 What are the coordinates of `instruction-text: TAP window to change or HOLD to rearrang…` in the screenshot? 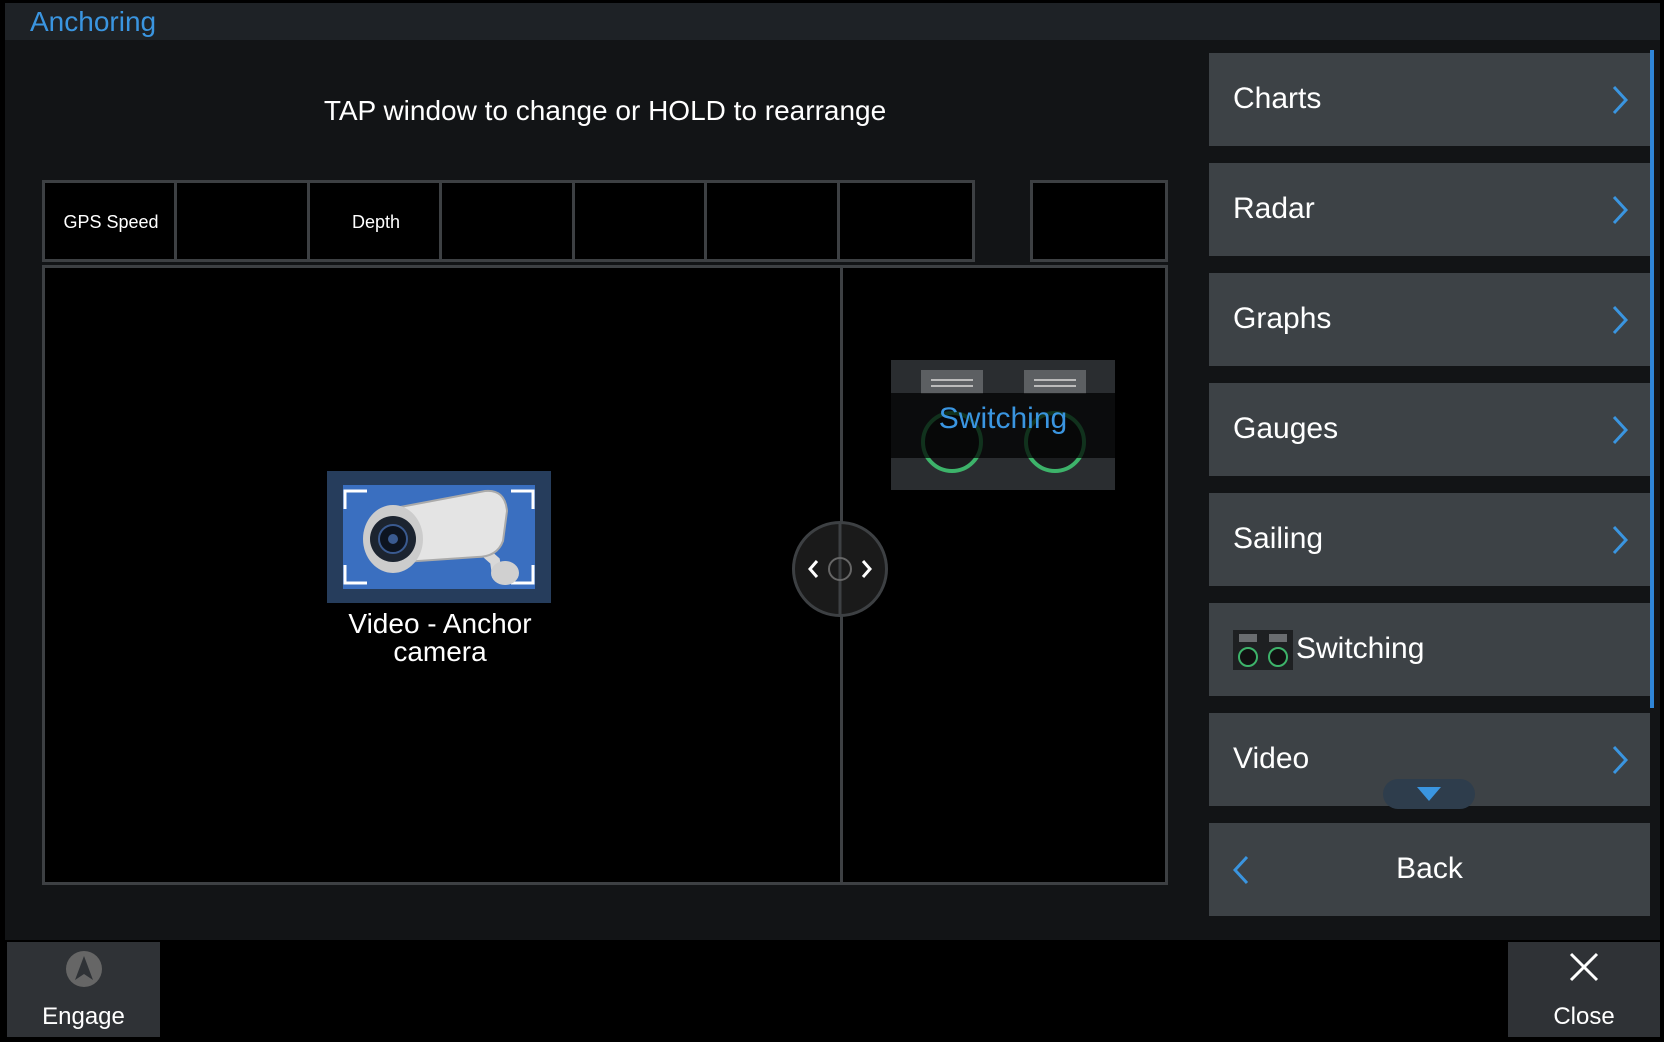 It's located at (605, 110).